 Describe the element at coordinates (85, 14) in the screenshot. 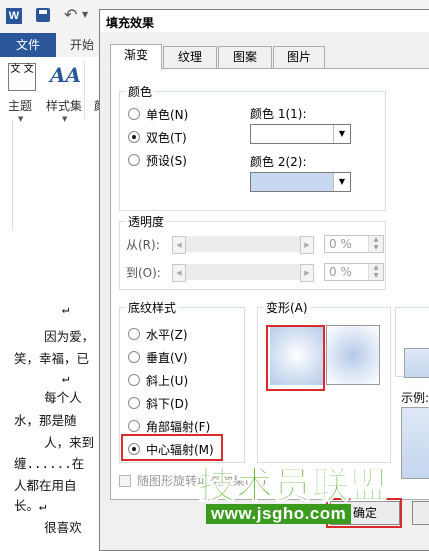

I see `undo-dropdown-icon: ▼` at that location.